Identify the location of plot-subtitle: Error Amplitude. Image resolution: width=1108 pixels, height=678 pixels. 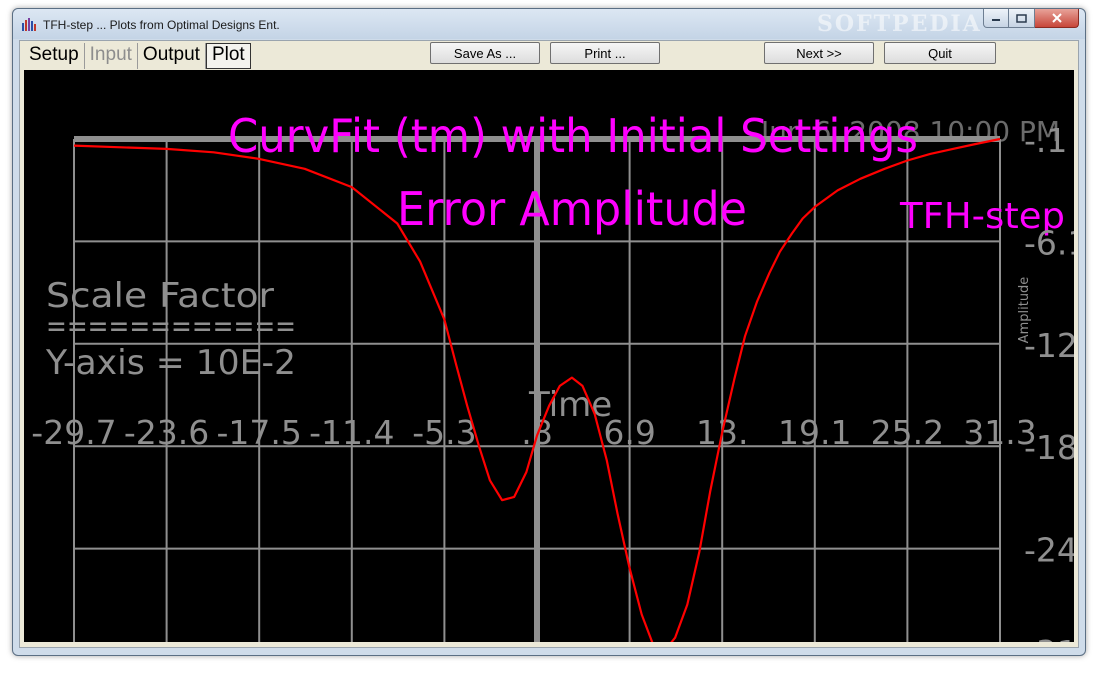
(572, 209).